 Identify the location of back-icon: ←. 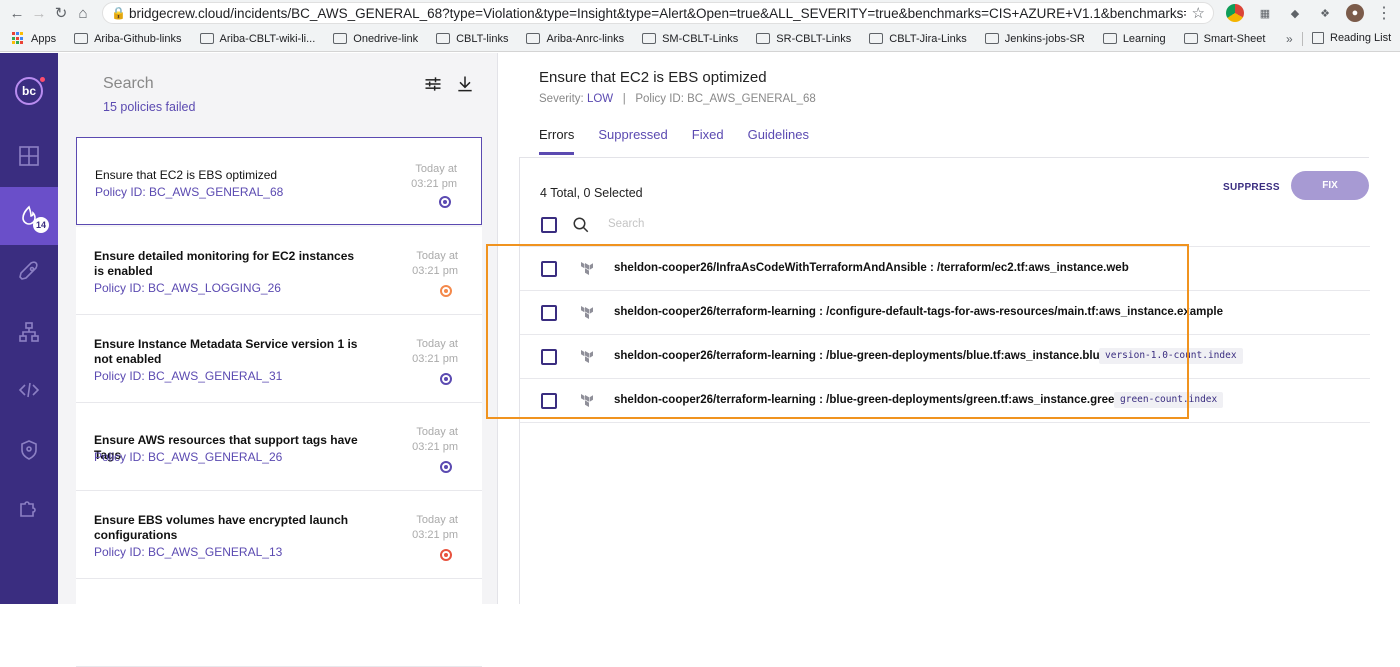
(17, 13).